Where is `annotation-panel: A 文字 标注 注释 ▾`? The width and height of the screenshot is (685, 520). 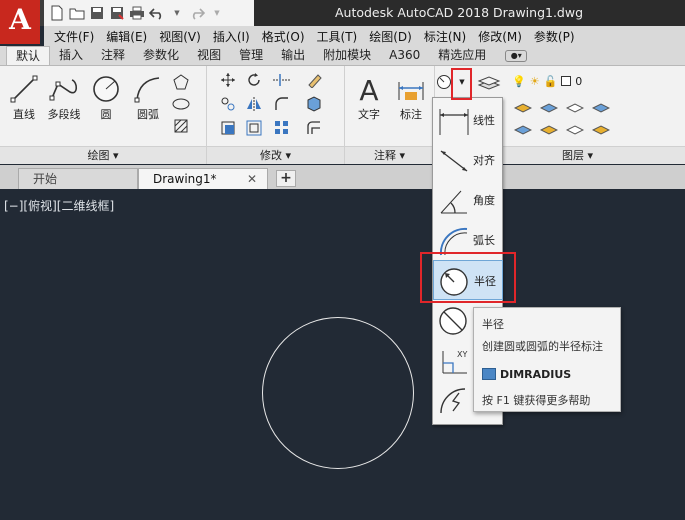 annotation-panel: A 文字 标注 注释 ▾ is located at coordinates (390, 115).